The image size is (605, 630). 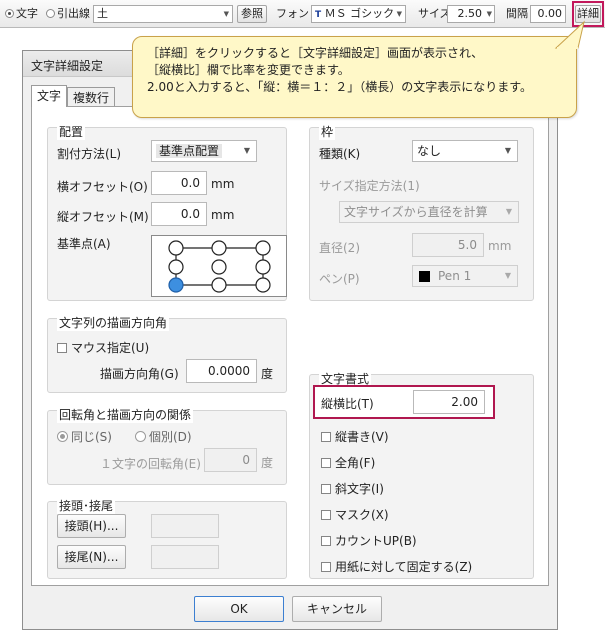 What do you see at coordinates (150, 464) in the screenshot?
I see `char-angle-label: １文字の回転角(E)` at bounding box center [150, 464].